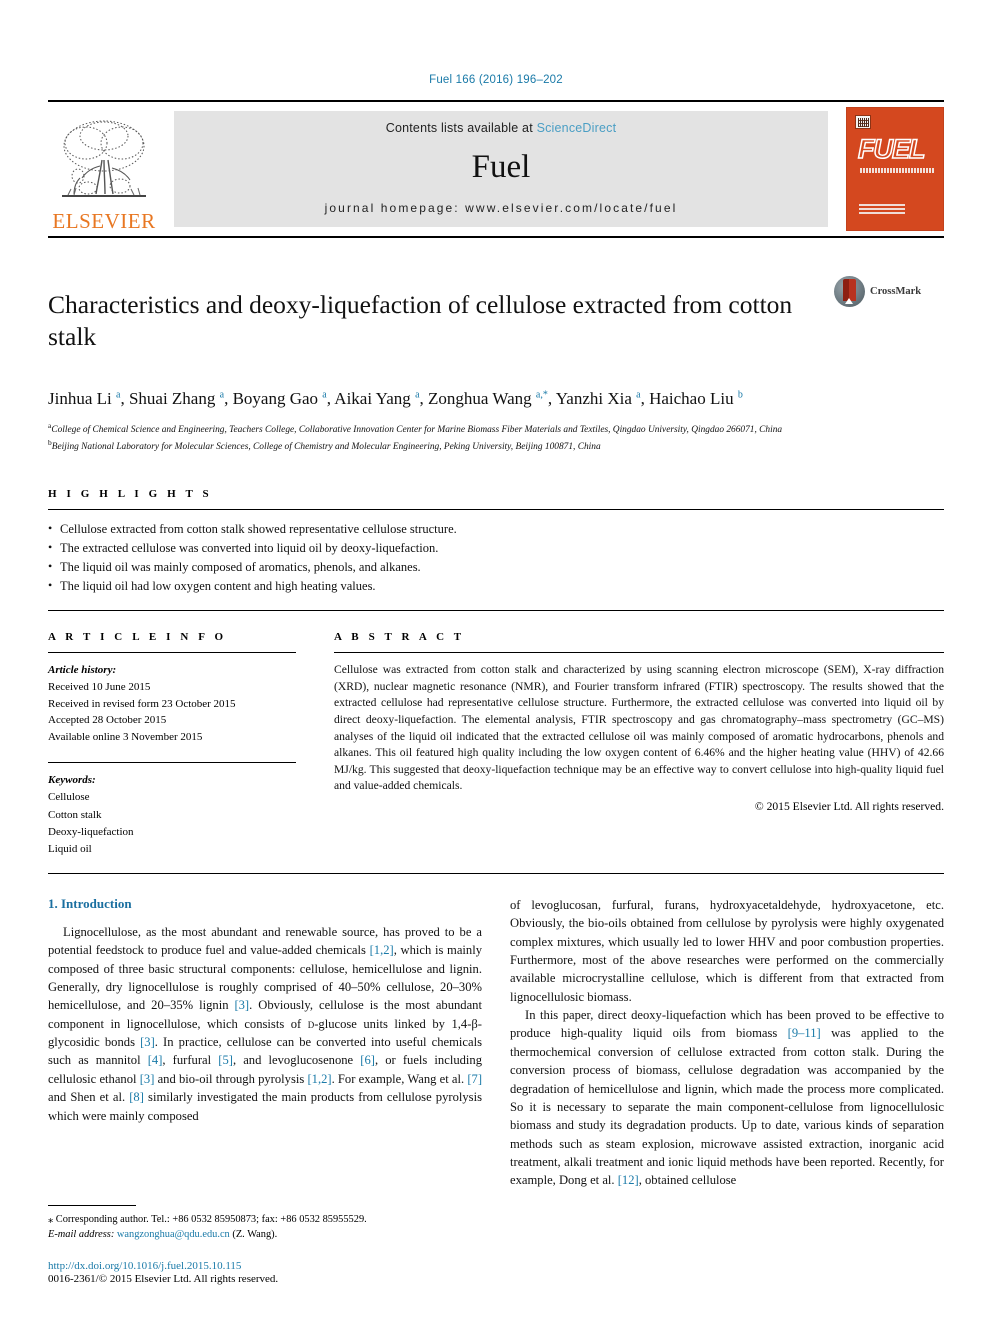 This screenshot has height=1323, width=992. What do you see at coordinates (72, 779) in the screenshot?
I see `keywords-heading: Keywords:` at bounding box center [72, 779].